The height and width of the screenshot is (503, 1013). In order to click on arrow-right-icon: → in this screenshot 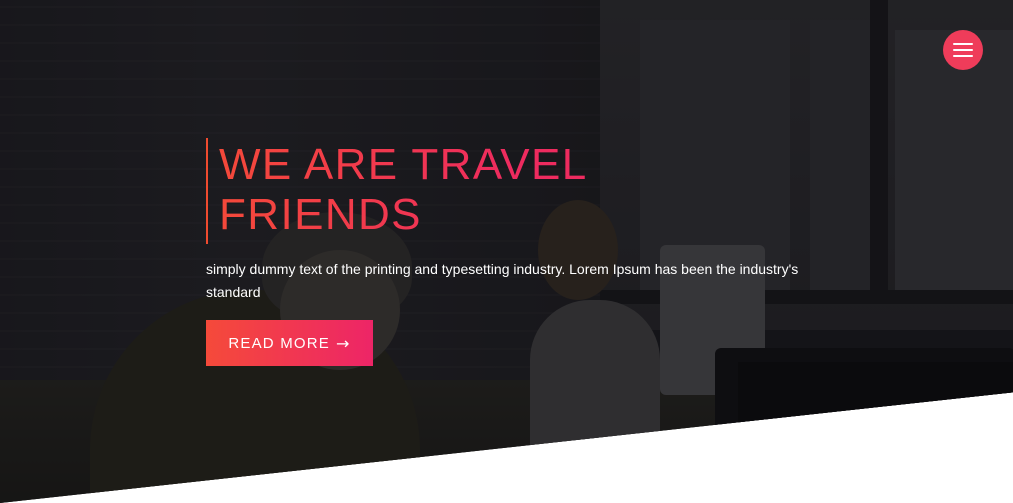, I will do `click(343, 343)`.